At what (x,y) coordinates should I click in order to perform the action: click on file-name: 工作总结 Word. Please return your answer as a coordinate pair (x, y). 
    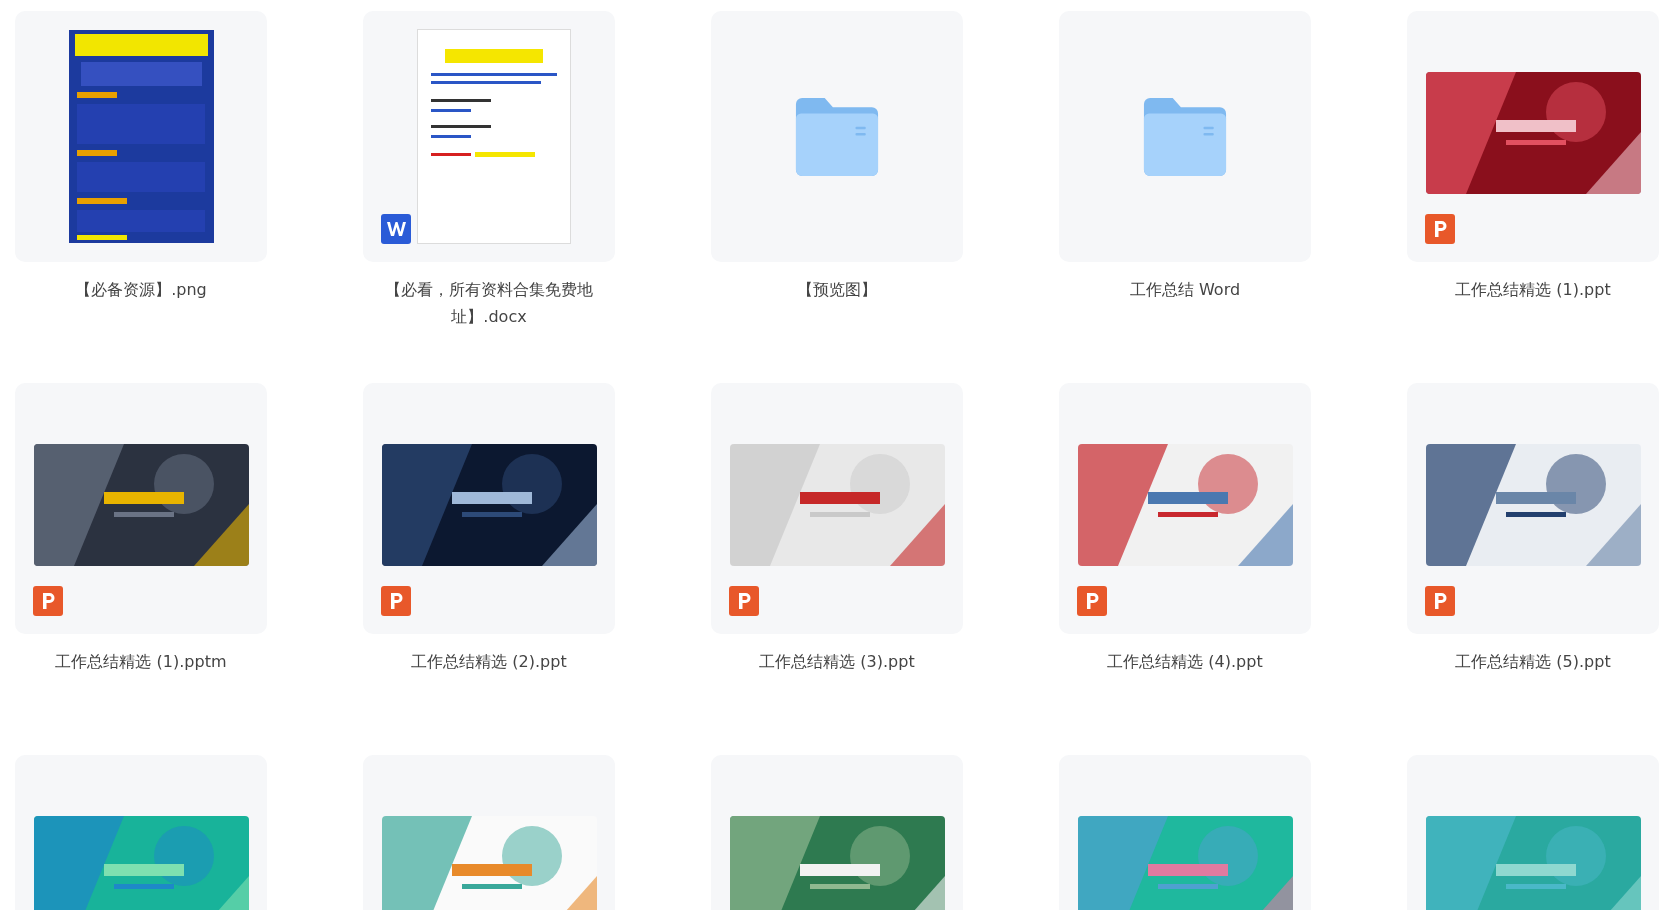
    Looking at the image, I should click on (1185, 289).